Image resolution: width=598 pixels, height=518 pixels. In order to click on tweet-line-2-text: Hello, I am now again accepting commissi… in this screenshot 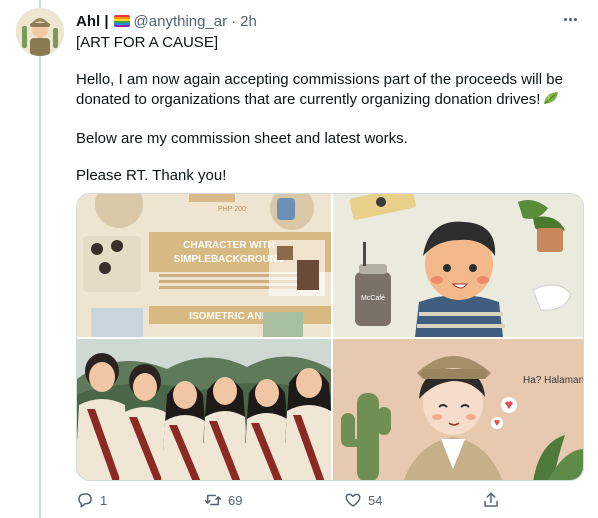, I will do `click(319, 89)`.